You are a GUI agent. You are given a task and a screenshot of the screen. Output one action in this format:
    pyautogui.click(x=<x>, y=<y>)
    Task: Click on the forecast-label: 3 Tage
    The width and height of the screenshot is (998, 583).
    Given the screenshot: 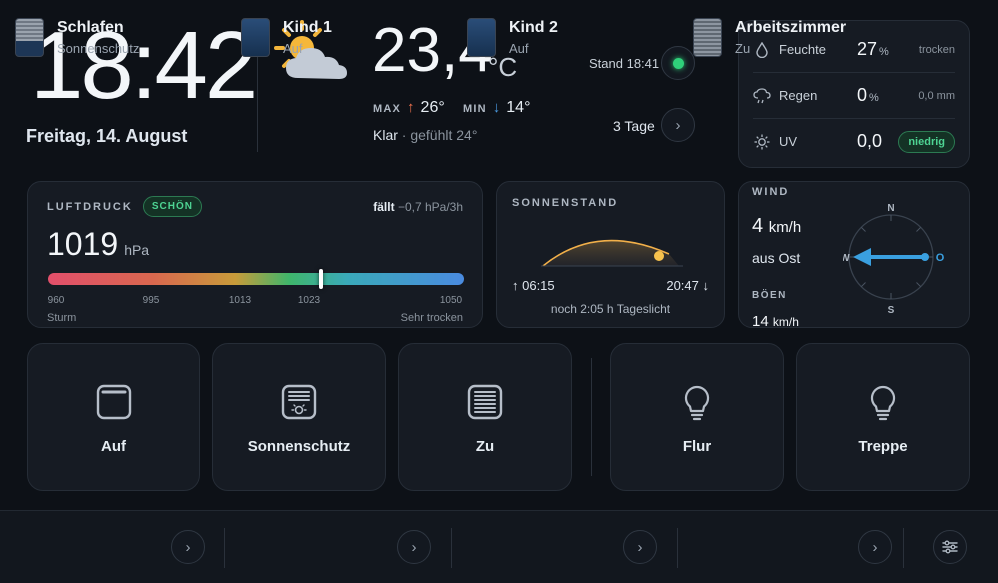 What is the action you would take?
    pyautogui.click(x=634, y=126)
    